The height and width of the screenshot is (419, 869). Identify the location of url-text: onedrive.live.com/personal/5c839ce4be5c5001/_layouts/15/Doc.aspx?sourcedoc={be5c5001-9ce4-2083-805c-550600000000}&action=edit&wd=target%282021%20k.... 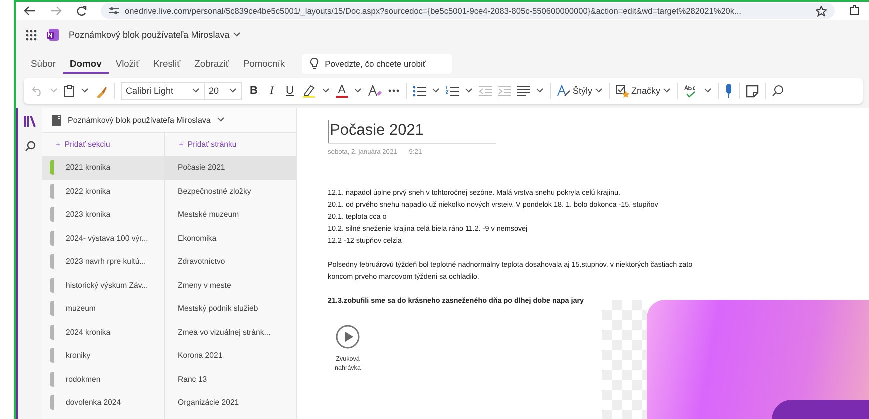
(433, 11).